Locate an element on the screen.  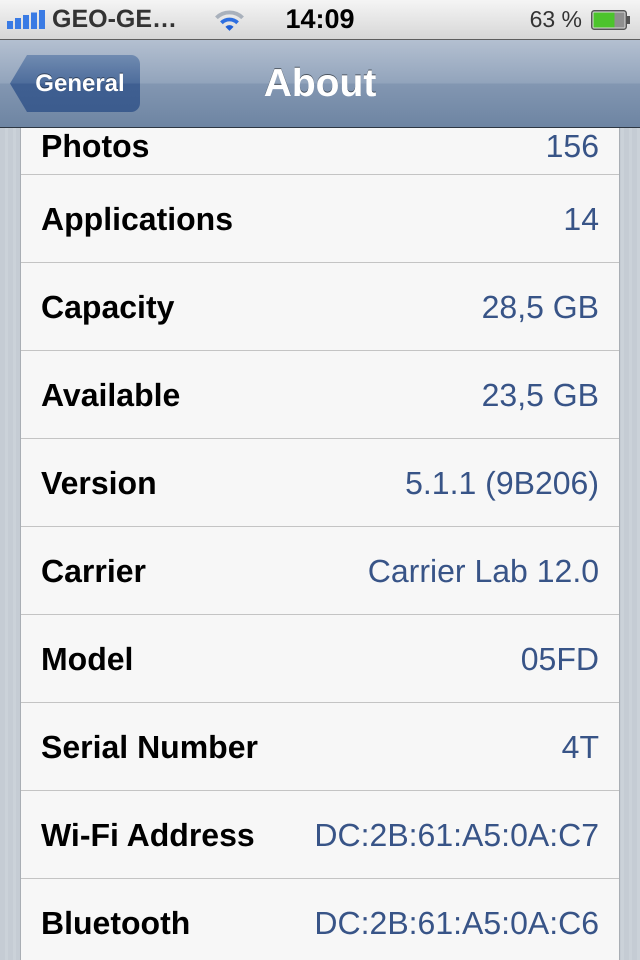
row-label: Bluetooth is located at coordinates (115, 923).